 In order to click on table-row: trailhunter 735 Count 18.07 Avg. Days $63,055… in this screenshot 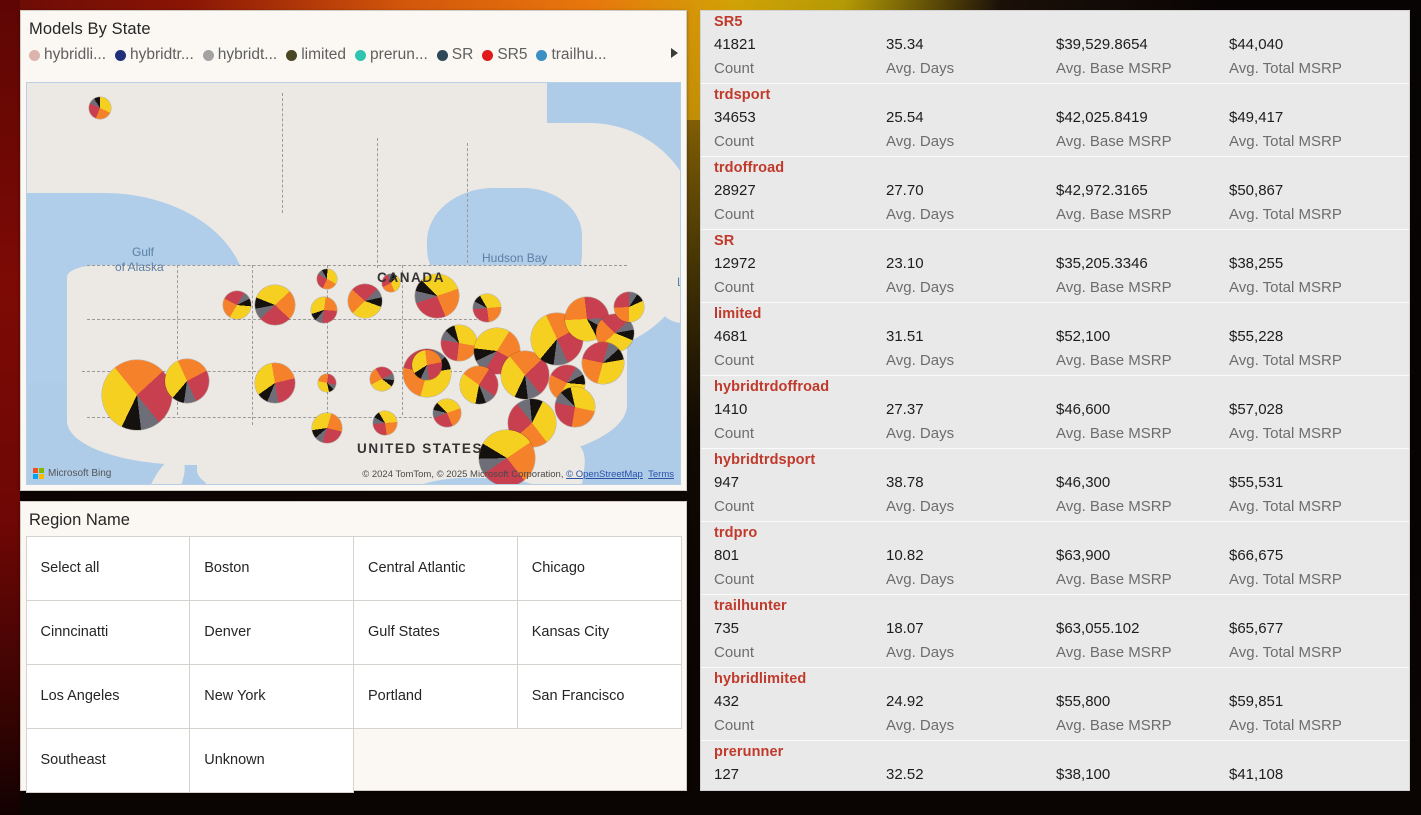, I will do `click(1055, 631)`.